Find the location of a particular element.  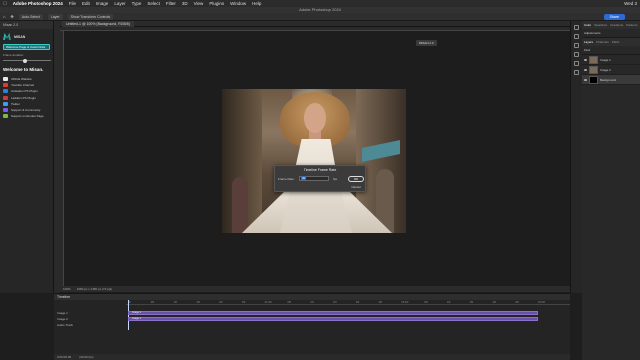

link-official-website: Official Website is located at coordinates (26, 79).